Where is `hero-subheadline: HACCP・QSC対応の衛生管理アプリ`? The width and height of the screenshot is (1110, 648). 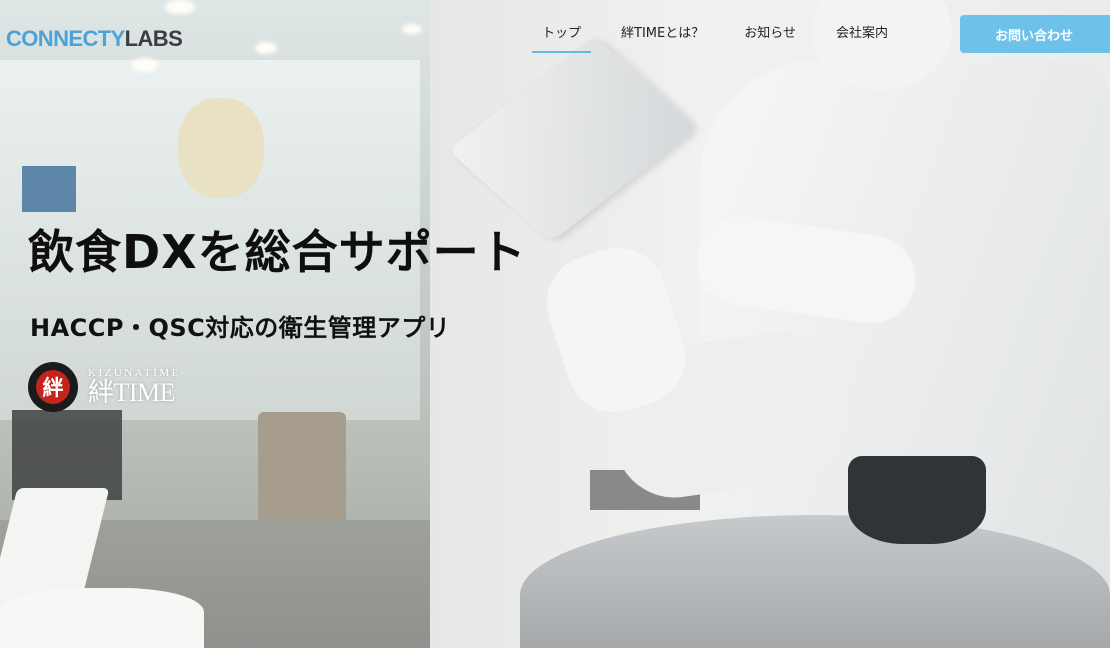
hero-subheadline: HACCP・QSC対応の衛生管理アプリ is located at coordinates (240, 328).